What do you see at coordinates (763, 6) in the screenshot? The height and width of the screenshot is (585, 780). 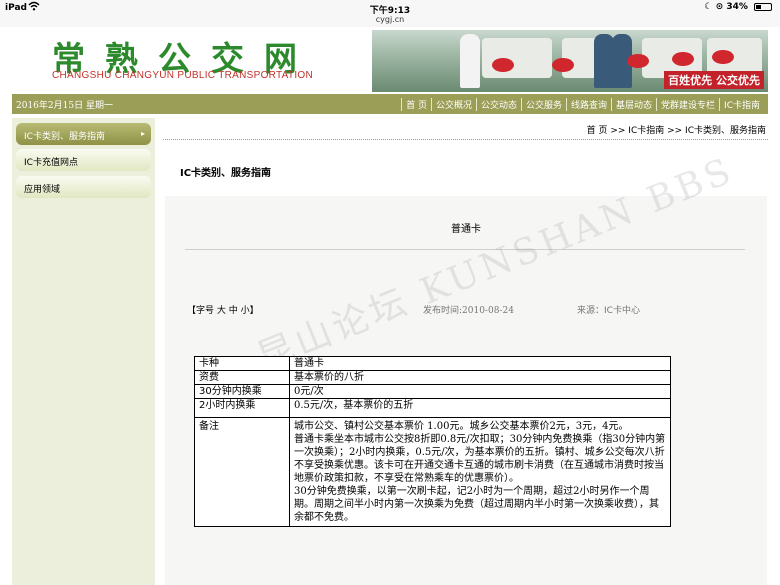 I see `battery-icon` at bounding box center [763, 6].